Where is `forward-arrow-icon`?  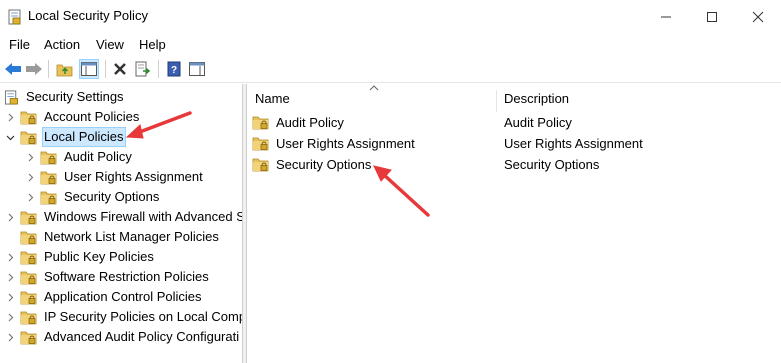
forward-arrow-icon is located at coordinates (34, 69).